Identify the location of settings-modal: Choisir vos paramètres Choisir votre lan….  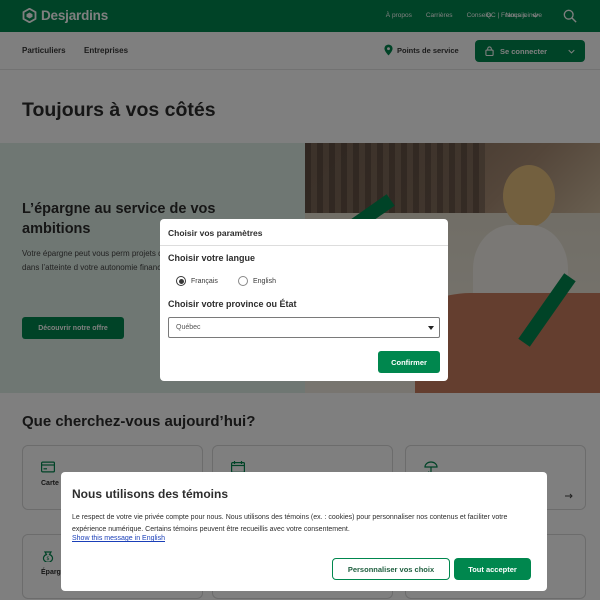
(304, 300).